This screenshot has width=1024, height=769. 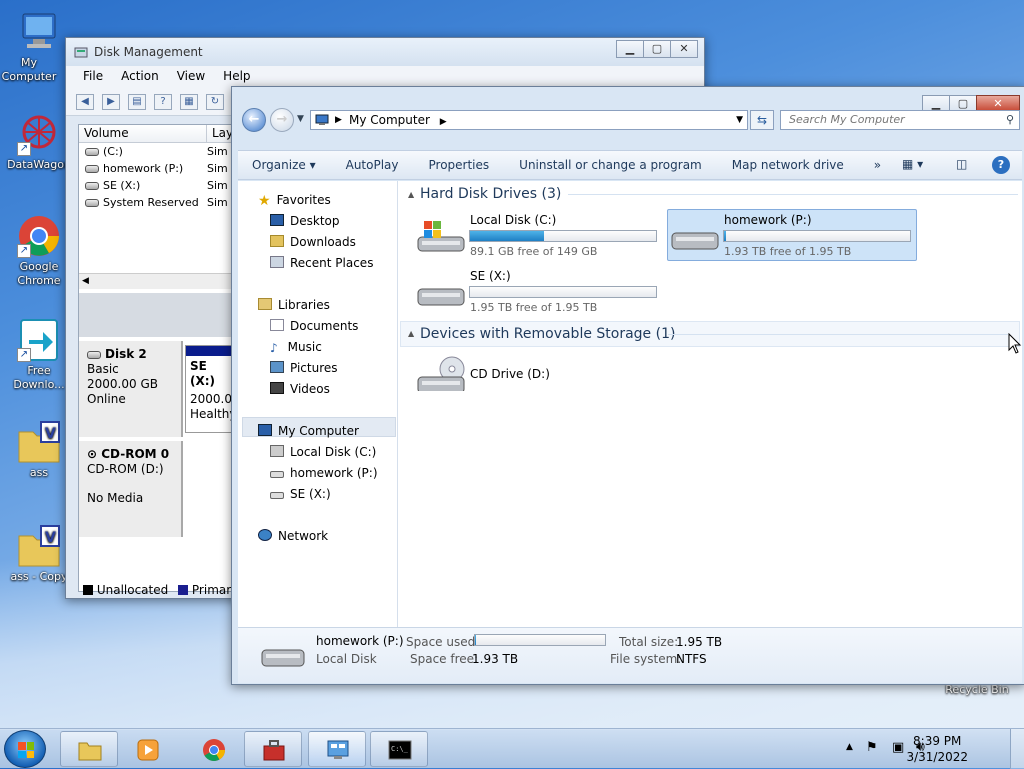 I want to click on menu-file: File, so click(x=93, y=77).